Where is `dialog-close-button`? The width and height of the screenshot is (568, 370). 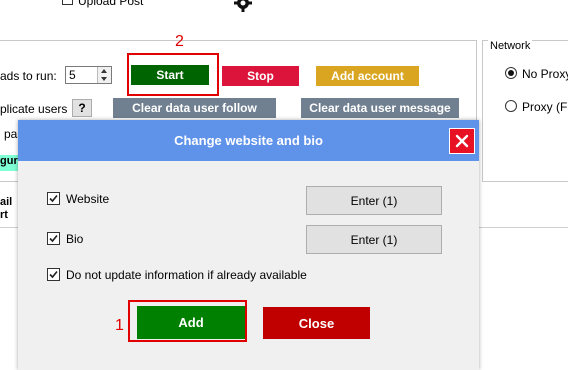
dialog-close-button is located at coordinates (462, 141).